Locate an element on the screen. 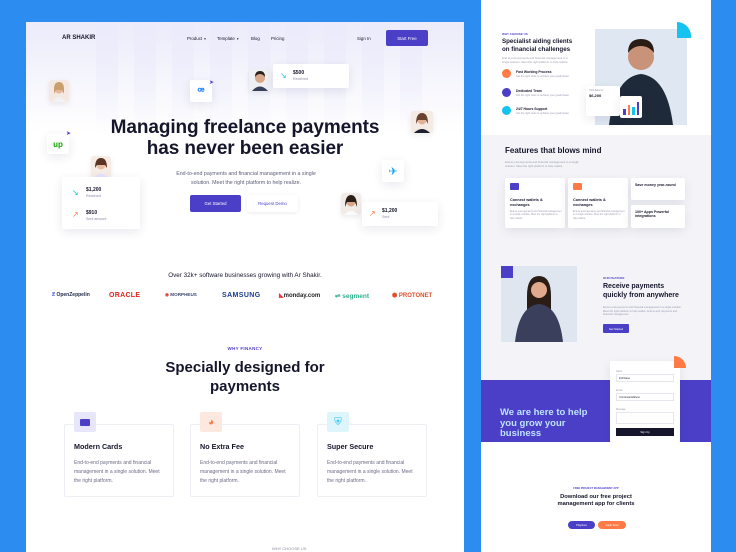 The width and height of the screenshot is (736, 552). sent-label: Sent is located at coordinates (386, 217).